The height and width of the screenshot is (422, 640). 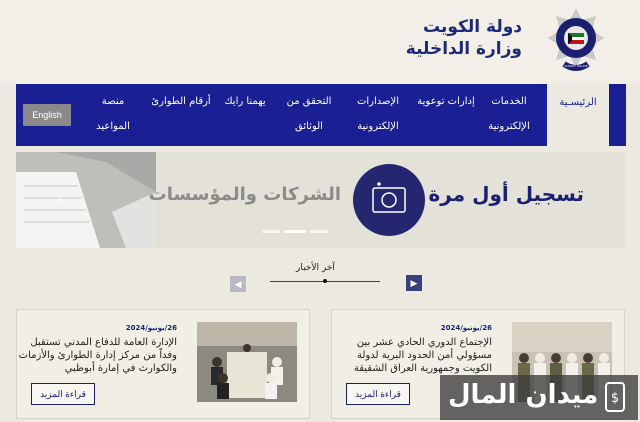 I want to click on registration-icon, so click(x=389, y=200).